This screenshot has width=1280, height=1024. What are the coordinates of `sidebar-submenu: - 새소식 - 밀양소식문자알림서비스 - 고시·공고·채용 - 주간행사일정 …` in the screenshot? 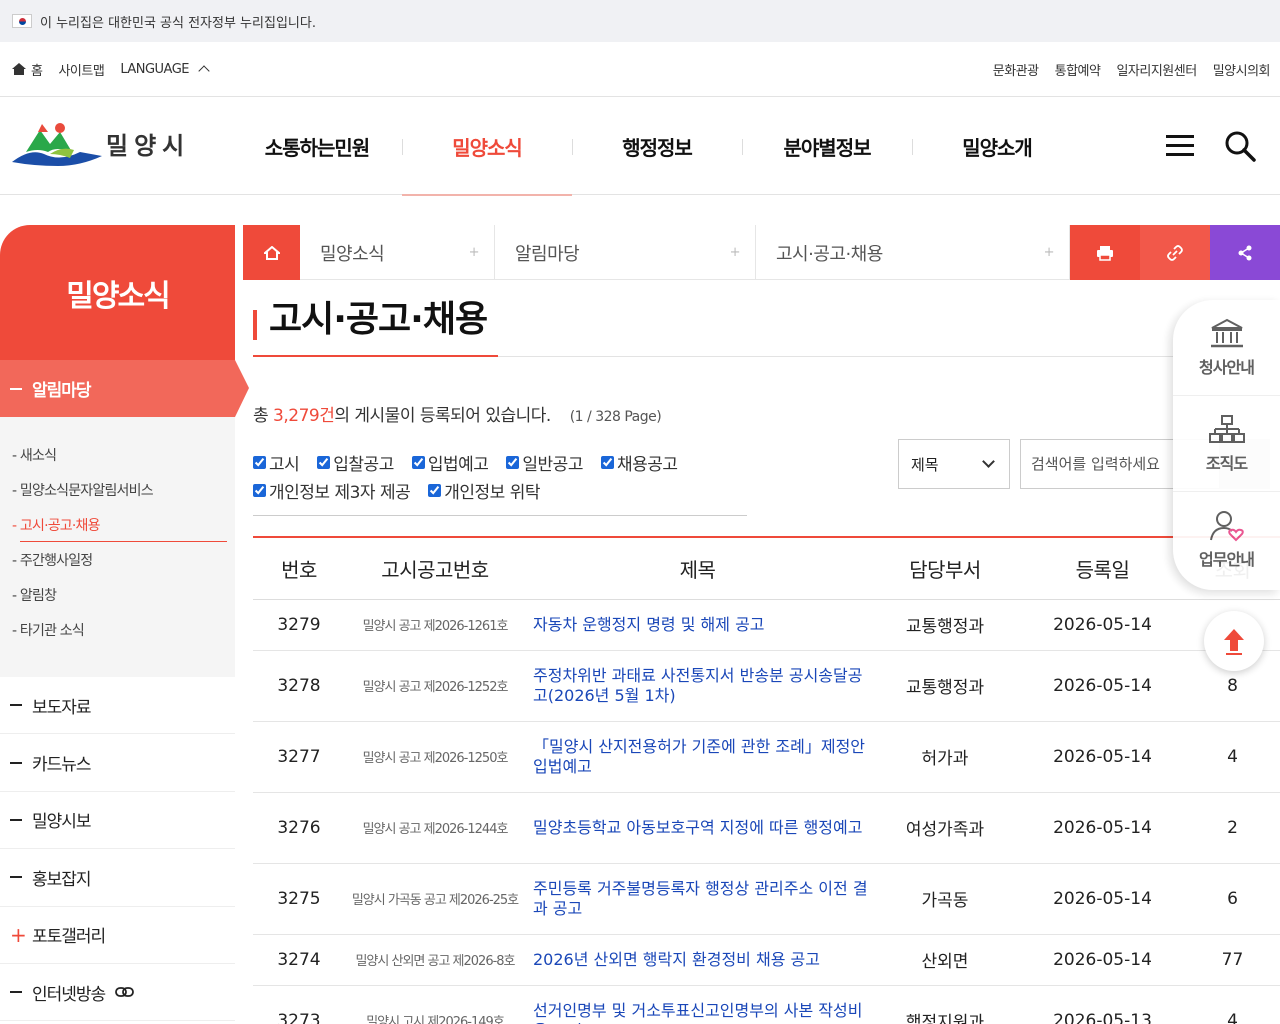 It's located at (117, 547).